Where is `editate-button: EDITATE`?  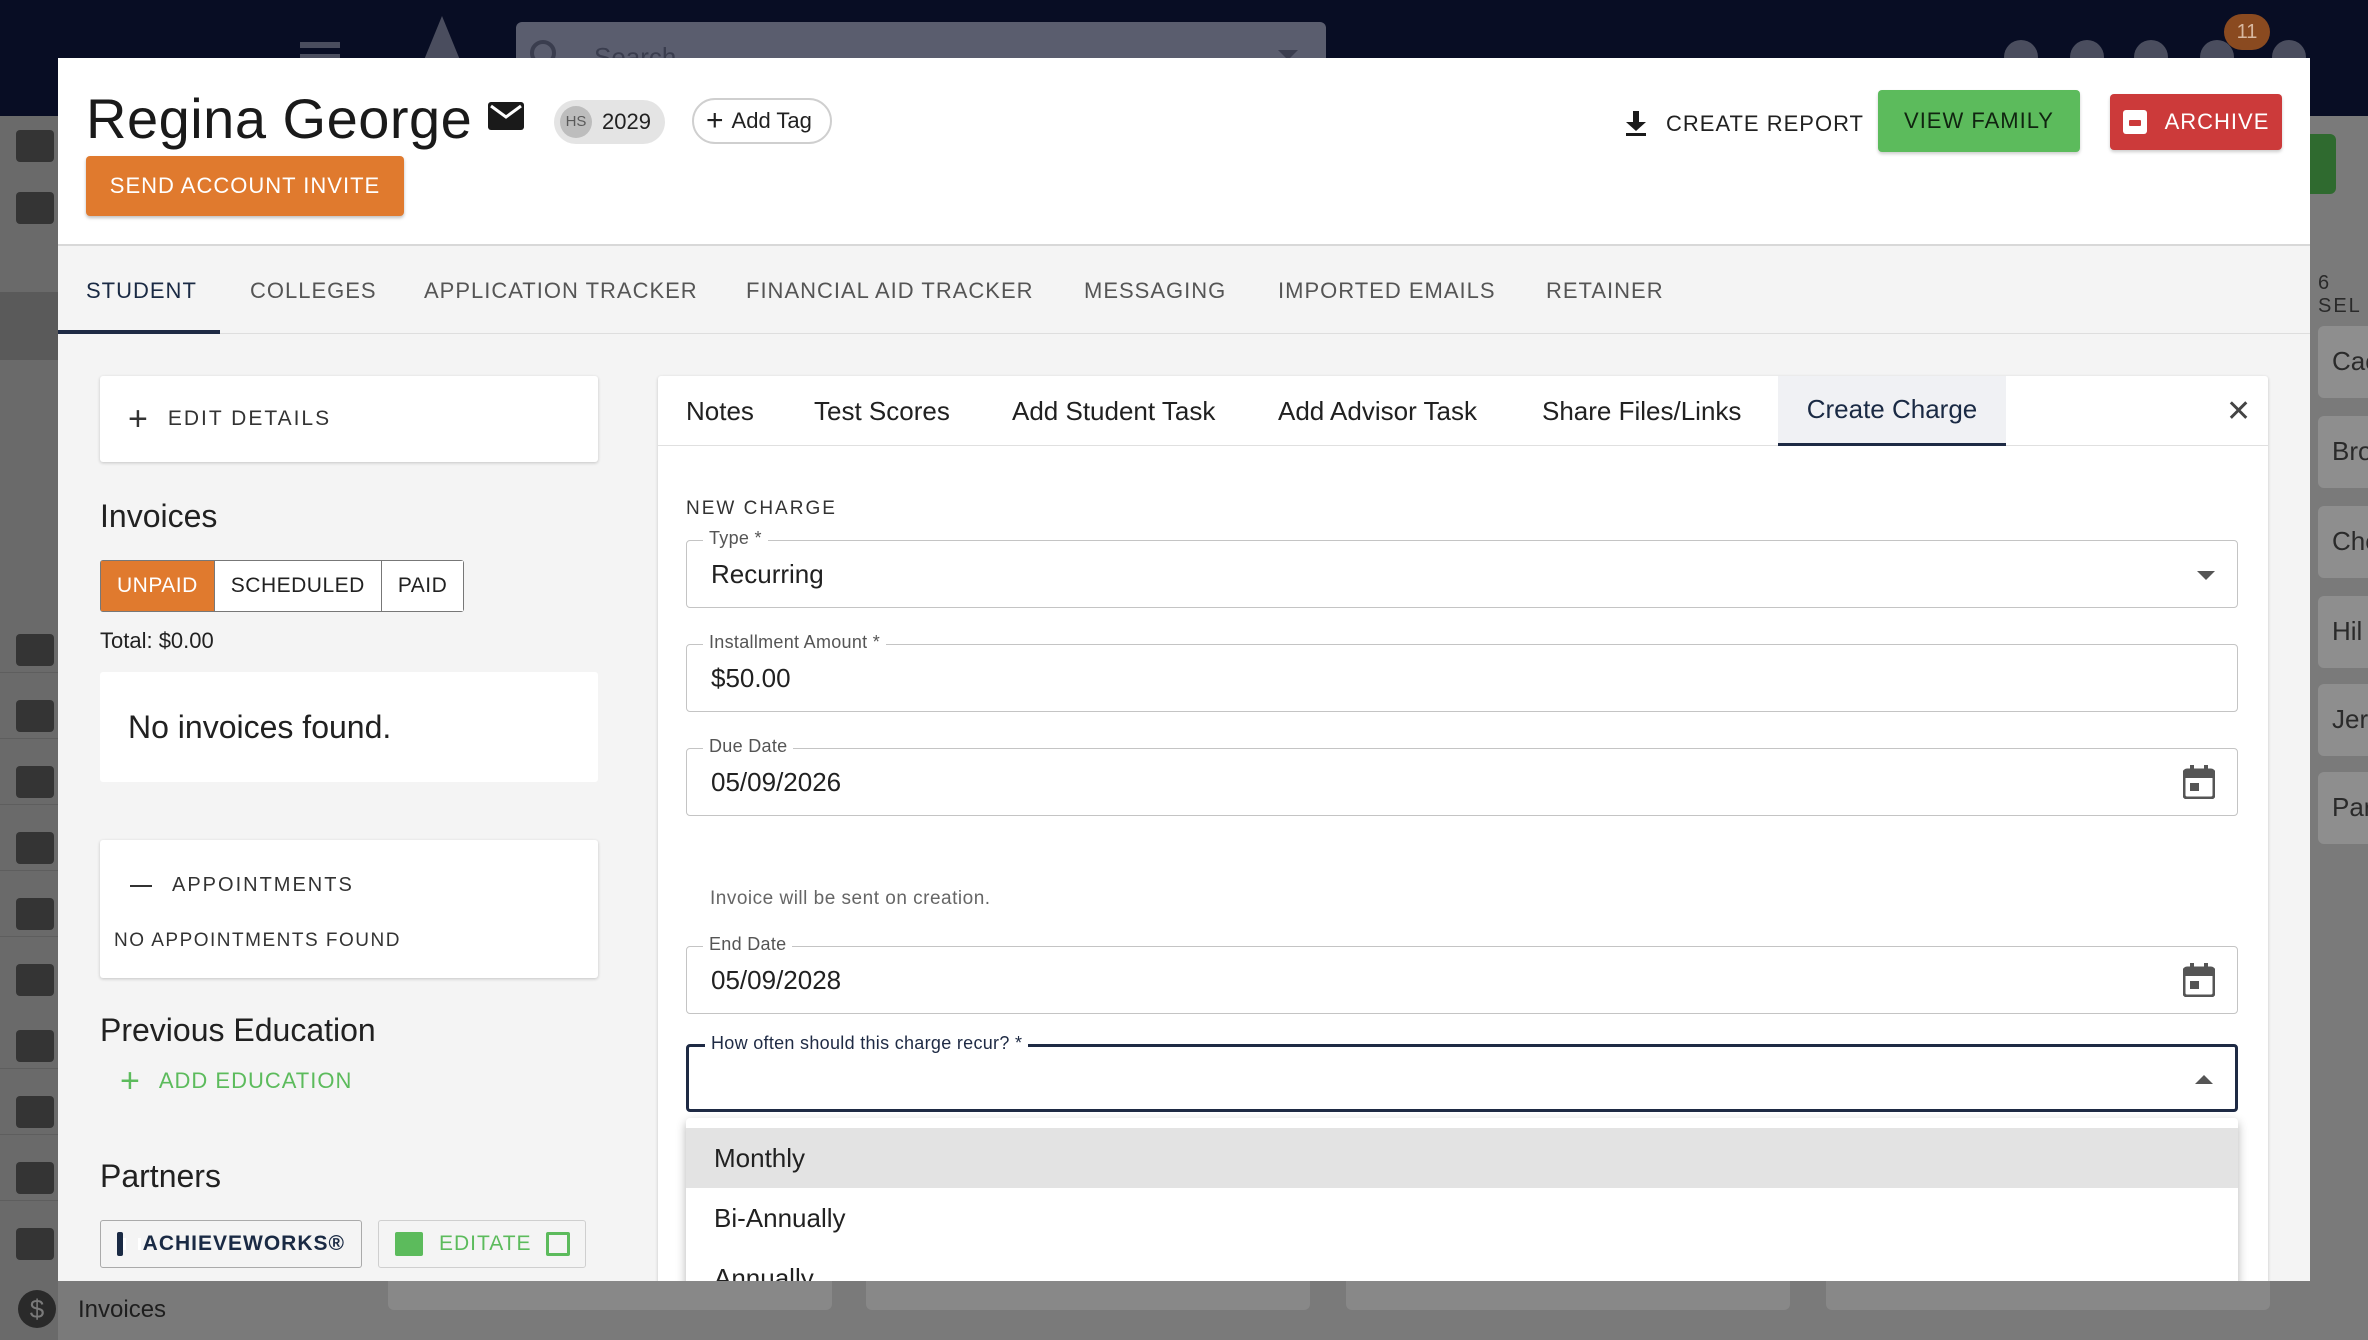
editate-button: EDITATE is located at coordinates (482, 1244).